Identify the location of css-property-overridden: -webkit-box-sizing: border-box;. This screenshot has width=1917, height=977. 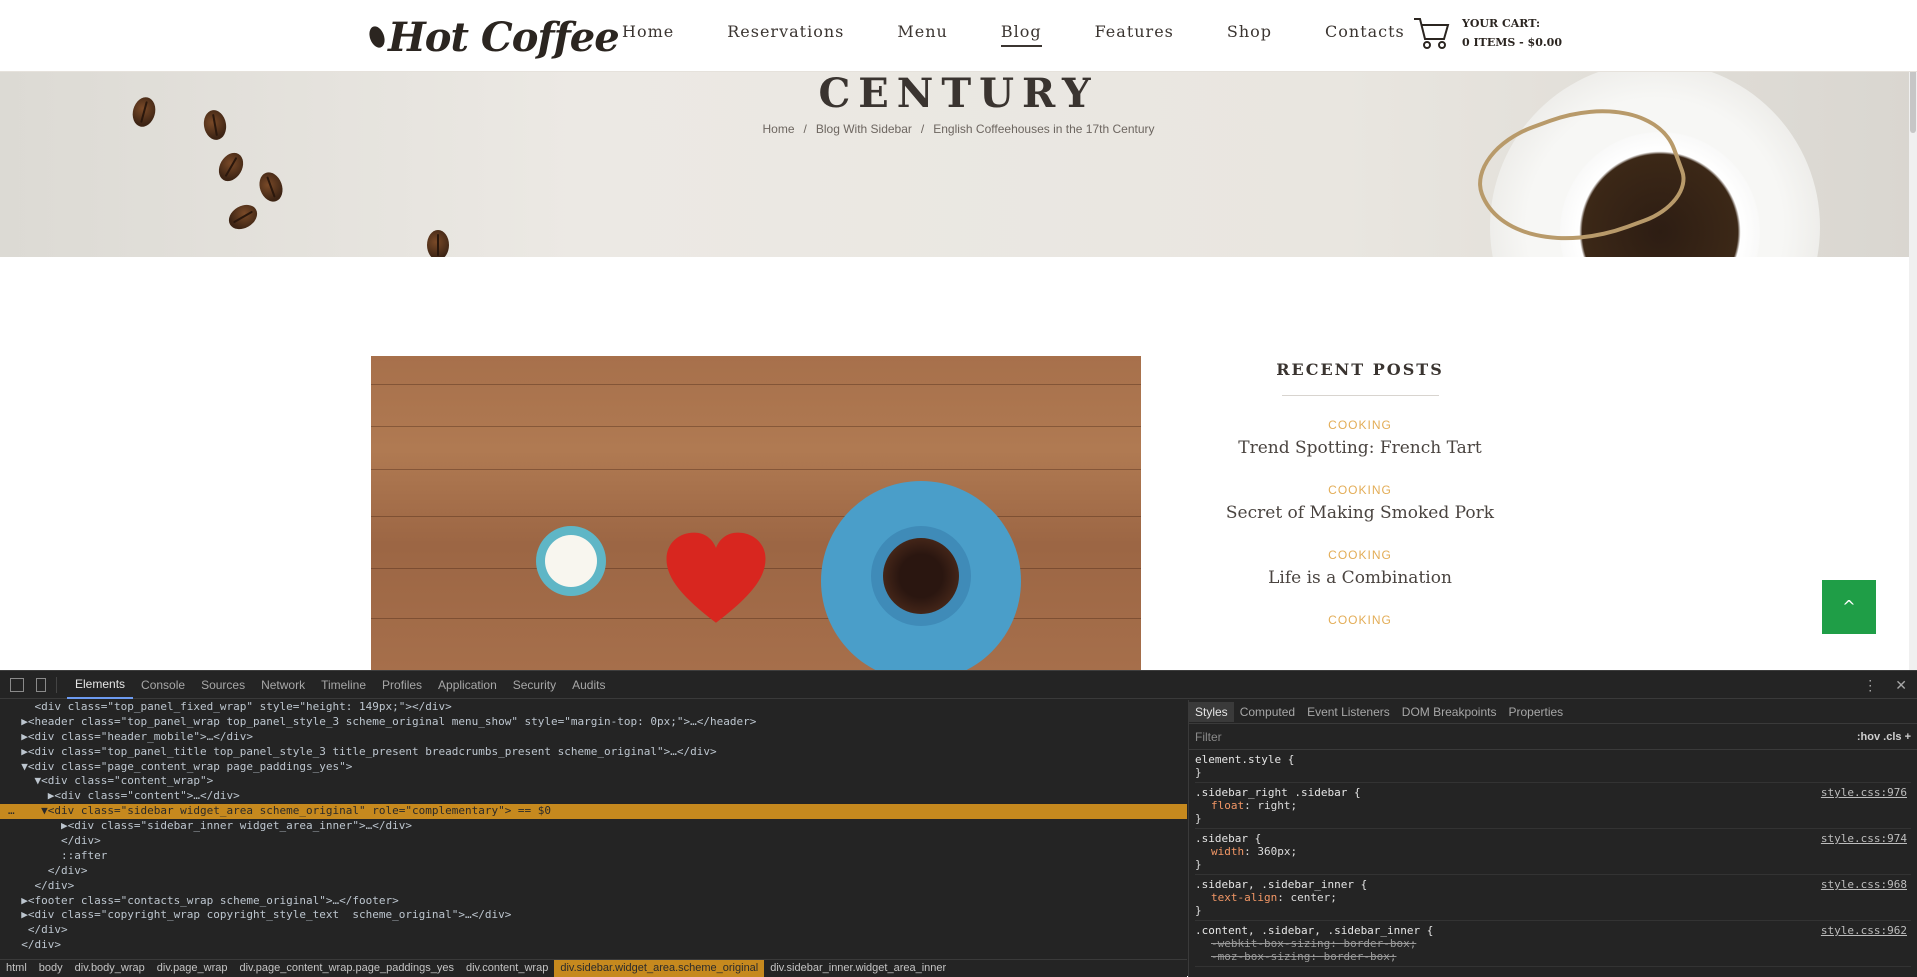
(1553, 943).